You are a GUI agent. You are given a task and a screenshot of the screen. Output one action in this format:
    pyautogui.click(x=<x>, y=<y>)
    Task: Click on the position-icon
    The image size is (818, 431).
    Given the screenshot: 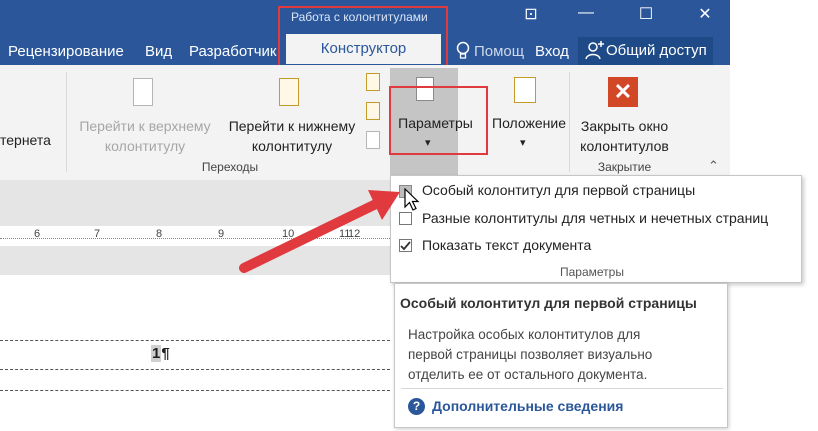 What is the action you would take?
    pyautogui.click(x=525, y=90)
    